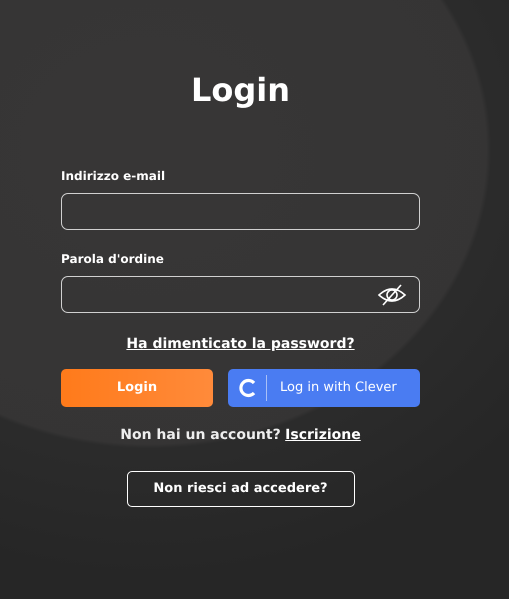  Describe the element at coordinates (240, 344) in the screenshot. I see `forgot-password-link: Ha dimenticato la password?` at that location.